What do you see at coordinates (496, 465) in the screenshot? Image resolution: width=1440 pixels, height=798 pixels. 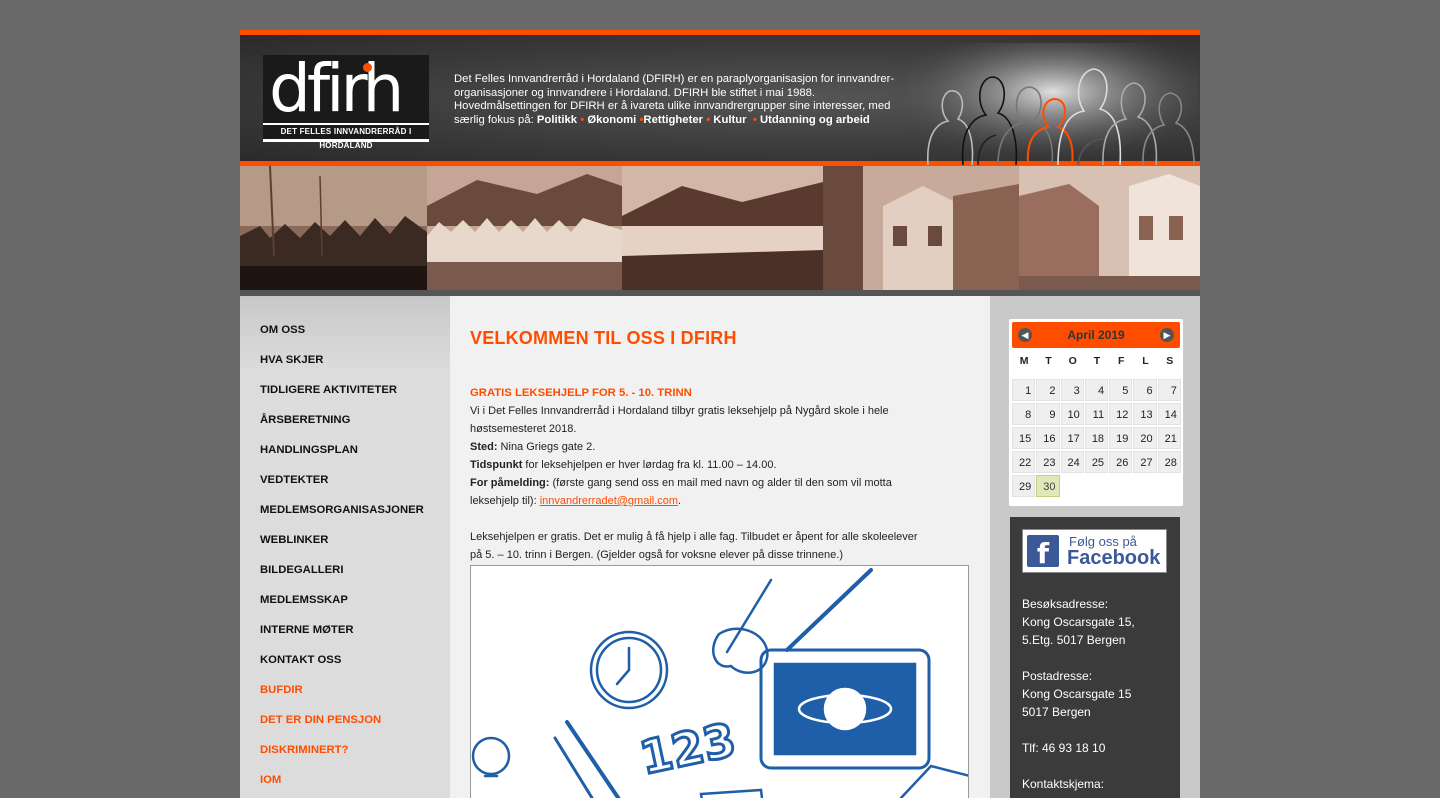 I see `time-label: Tidspunkt` at bounding box center [496, 465].